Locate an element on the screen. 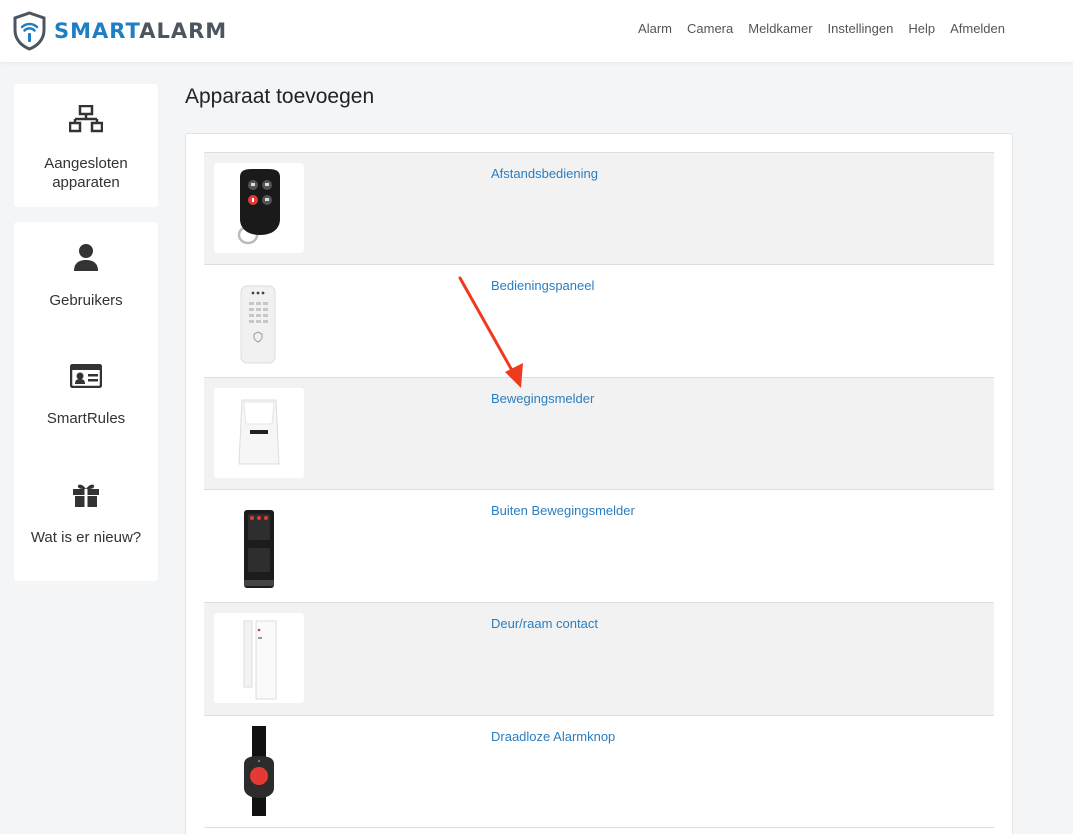 The width and height of the screenshot is (1073, 834). motion-sensor-image is located at coordinates (259, 433).